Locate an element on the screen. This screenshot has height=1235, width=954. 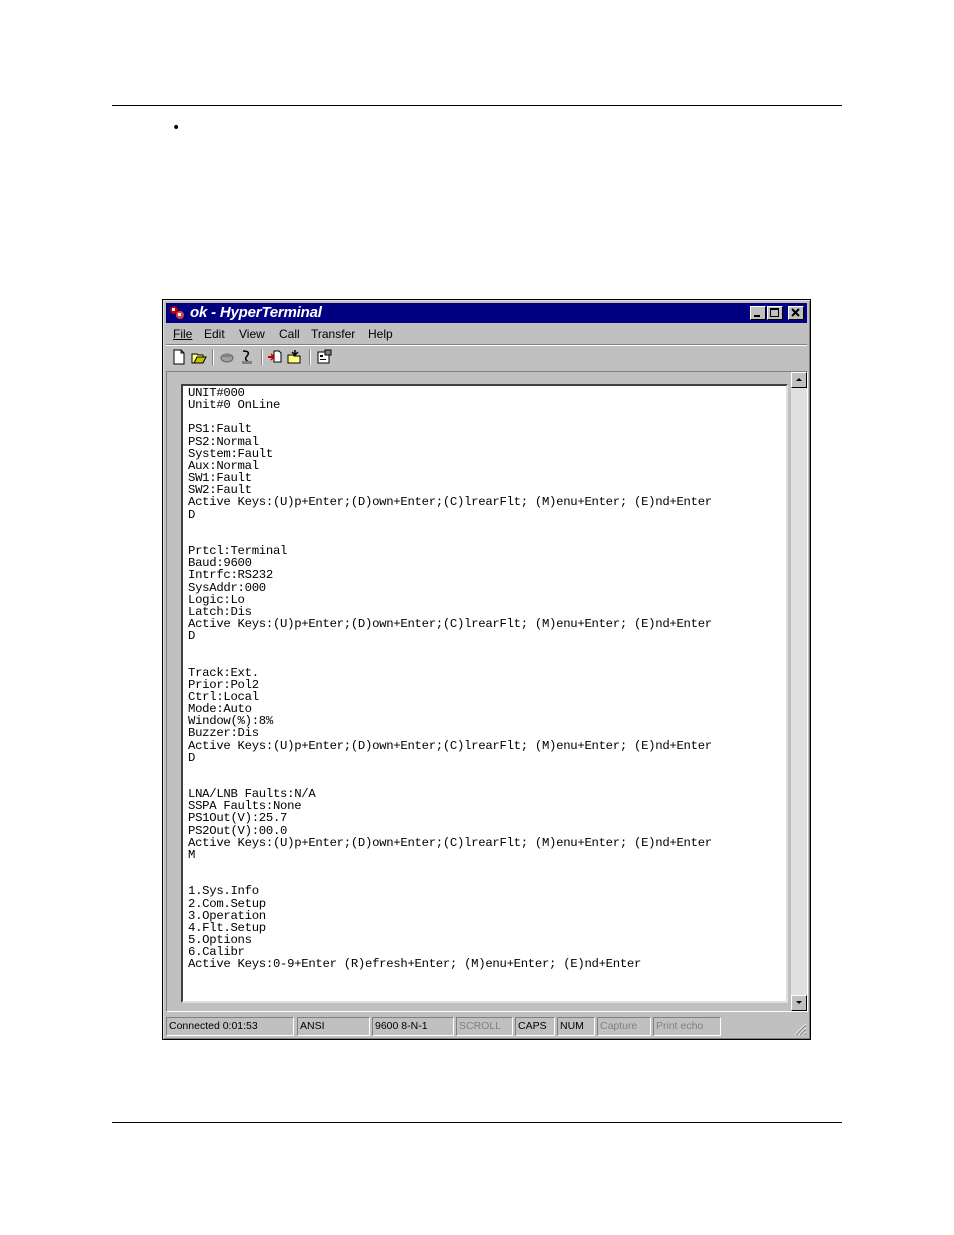
menu-transfer-label: Transfer is located at coordinates (333, 334).